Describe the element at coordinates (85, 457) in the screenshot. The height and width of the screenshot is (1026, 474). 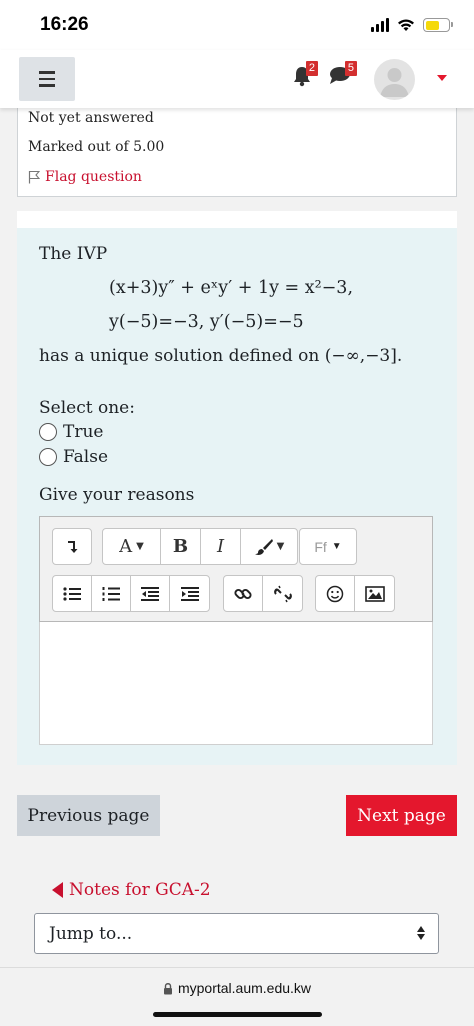
I see `option-false-label: False` at that location.